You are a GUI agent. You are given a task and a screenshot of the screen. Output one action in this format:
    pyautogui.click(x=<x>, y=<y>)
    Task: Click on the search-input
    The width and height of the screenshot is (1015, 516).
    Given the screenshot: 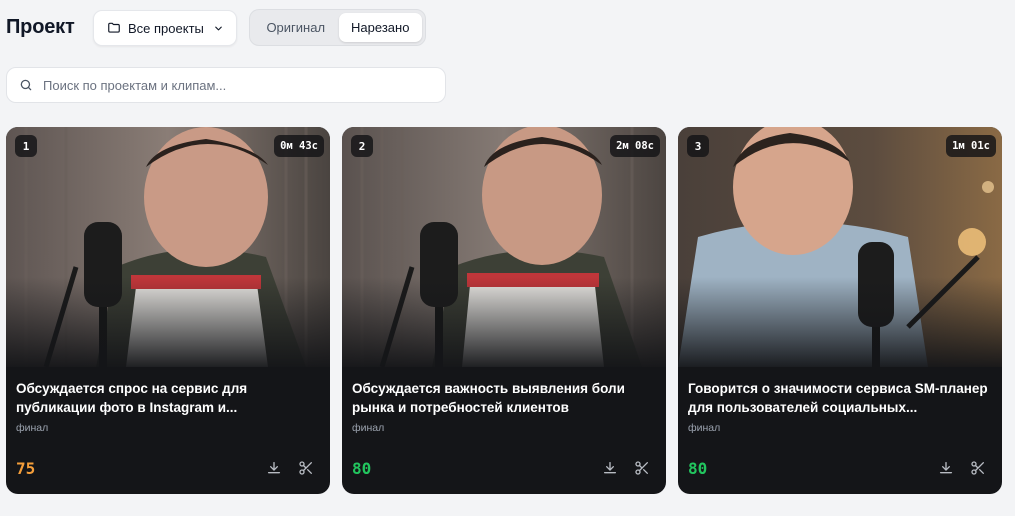 What is the action you would take?
    pyautogui.click(x=244, y=85)
    